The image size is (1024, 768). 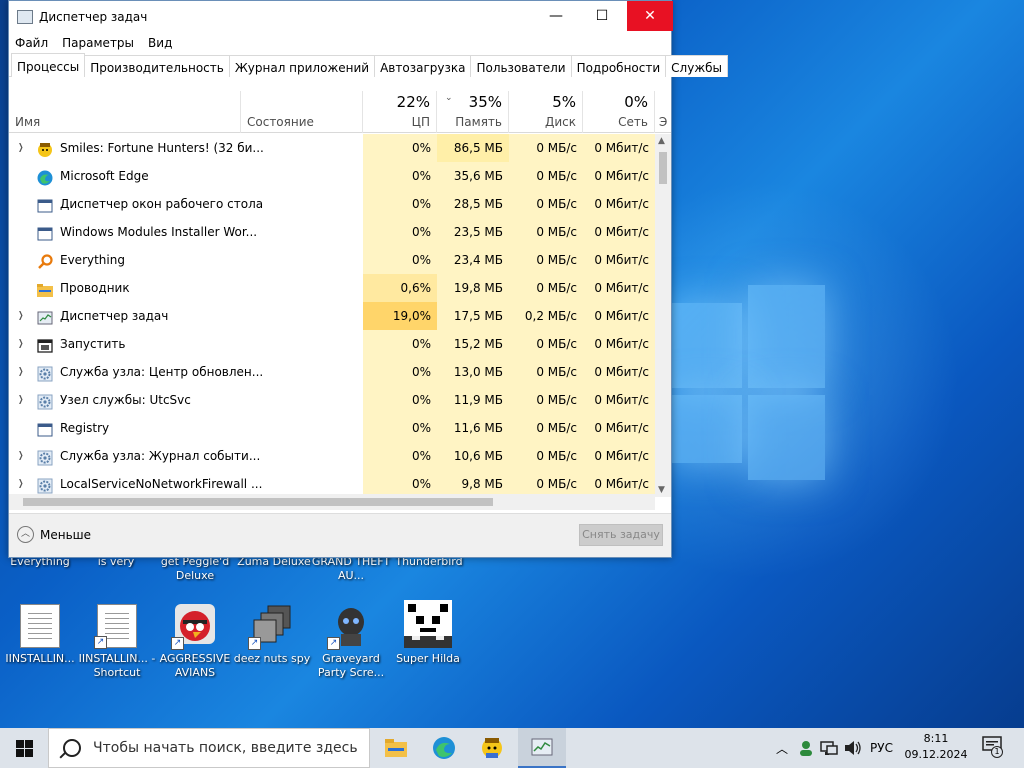 I want to click on column-status: Состояние, so click(x=302, y=112).